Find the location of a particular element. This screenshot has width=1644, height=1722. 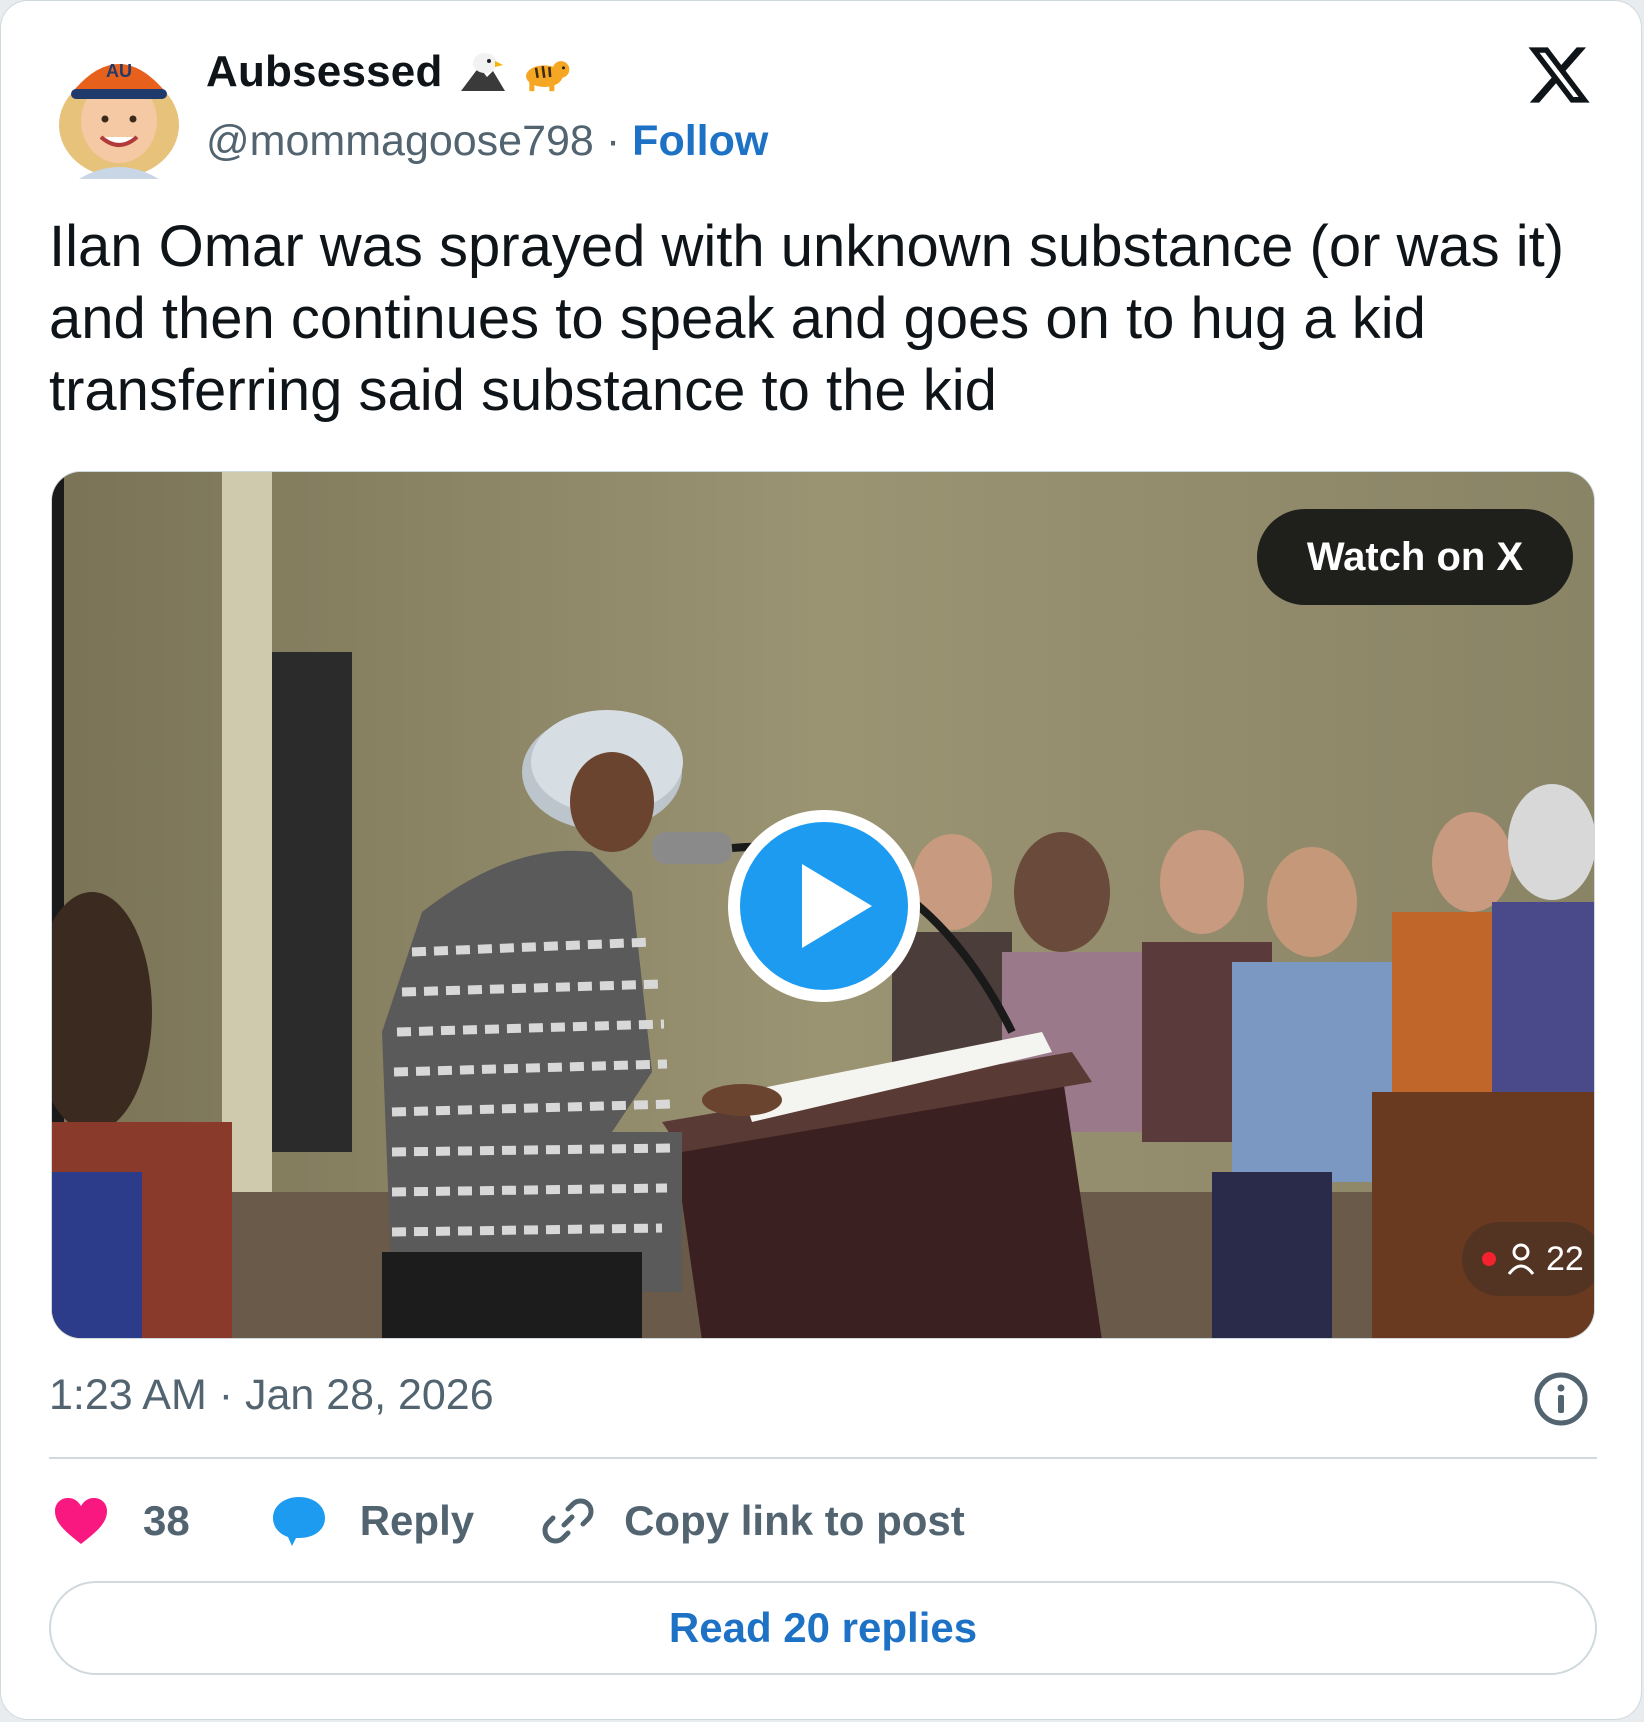

post-timestamp: 1:23 AM · Jan 28, 2026 is located at coordinates (271, 1395).